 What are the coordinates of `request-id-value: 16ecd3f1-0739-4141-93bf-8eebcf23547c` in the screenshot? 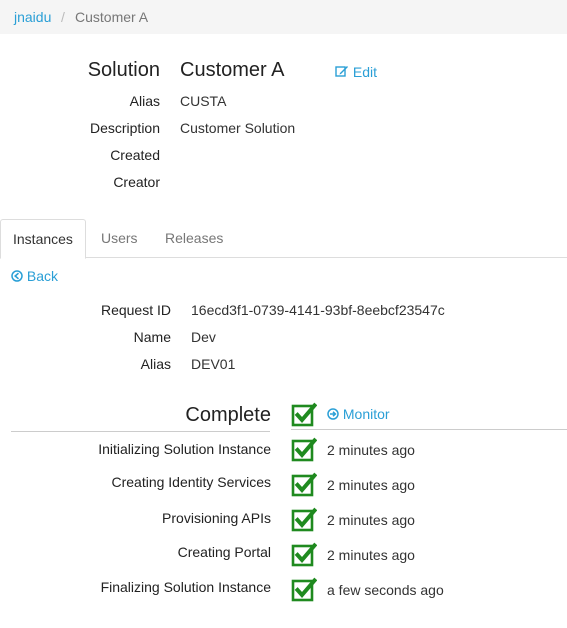 It's located at (318, 310).